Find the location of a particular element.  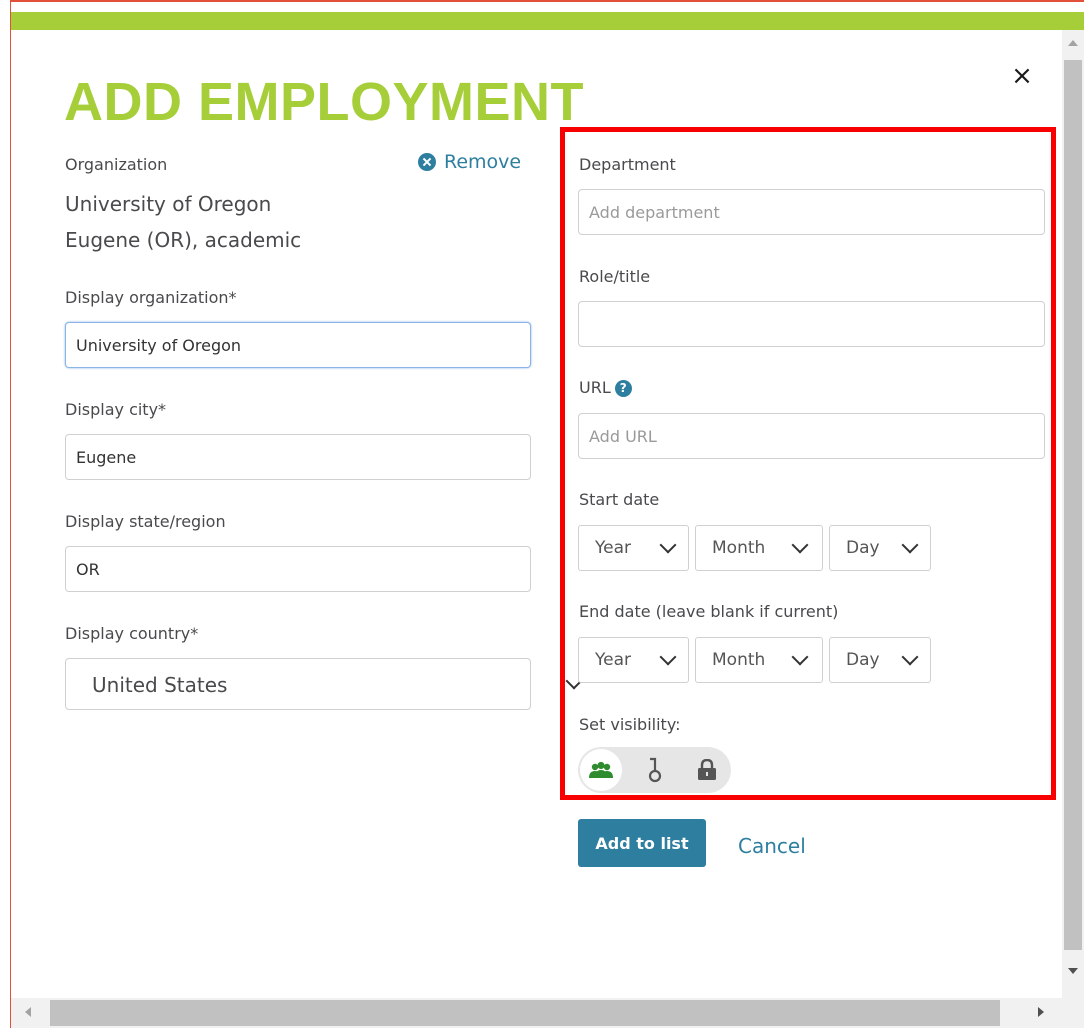

scroll-up-arrow-icon is located at coordinates (1073, 43).